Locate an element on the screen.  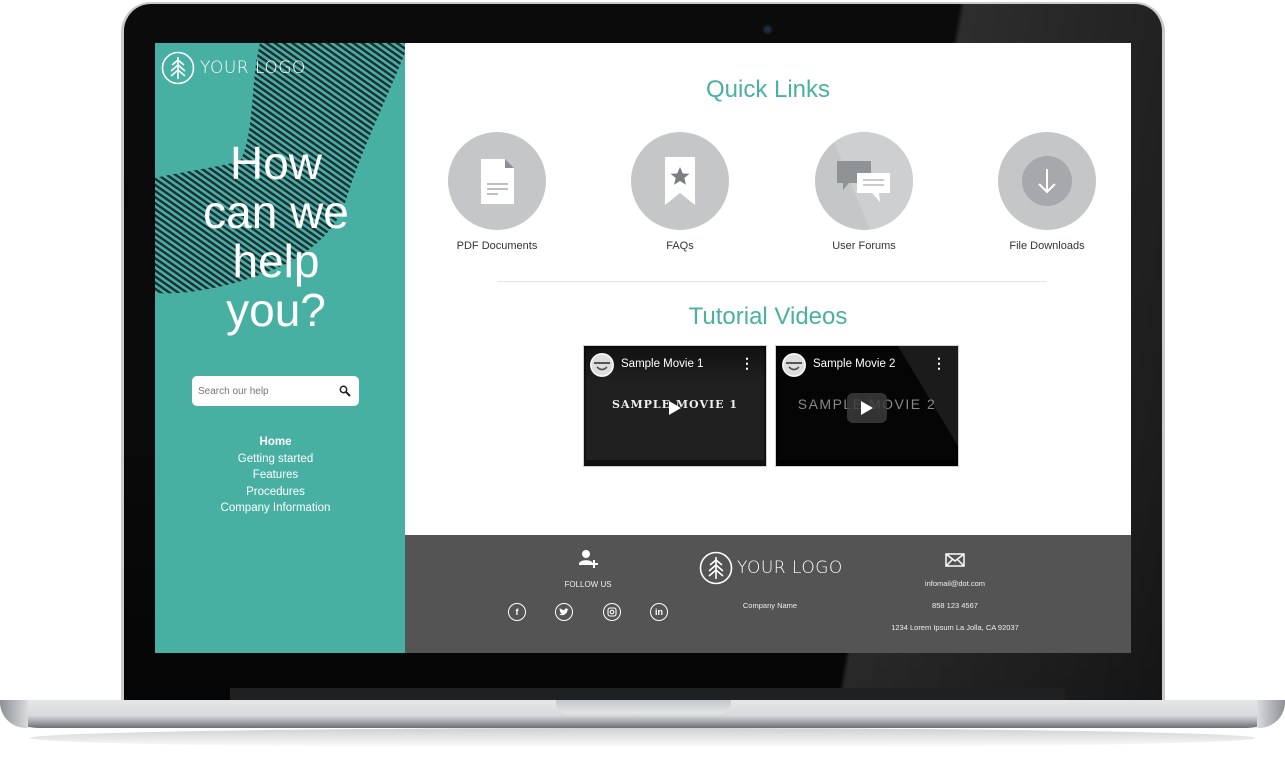
sidebar-logo: YOUR LOGO is located at coordinates (233, 68).